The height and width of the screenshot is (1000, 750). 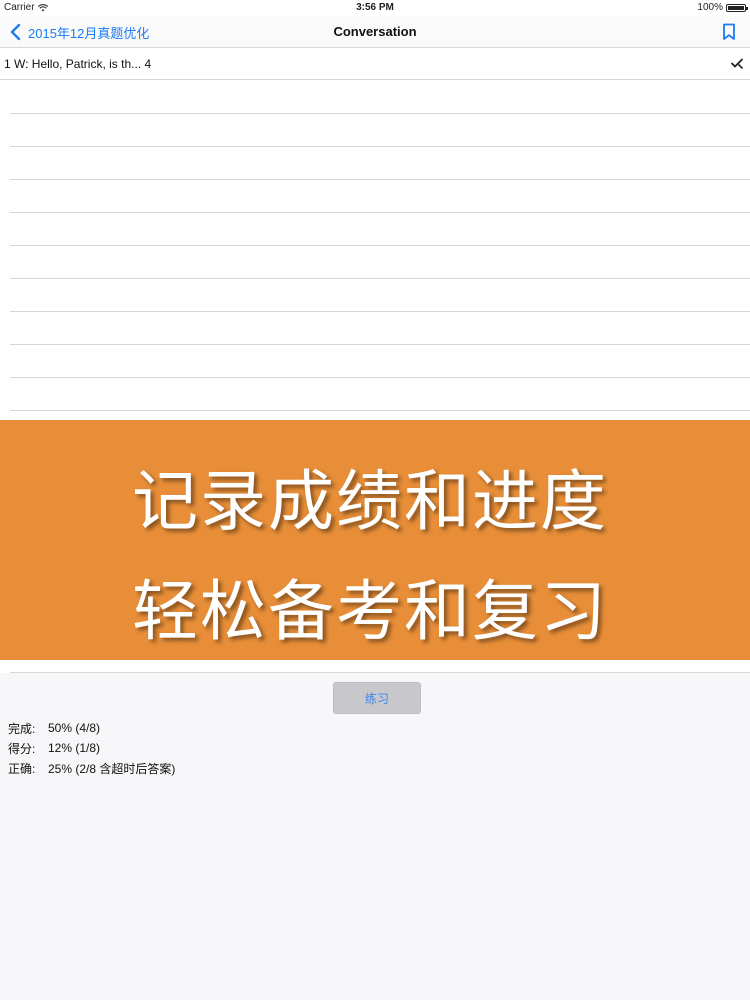 I want to click on clock: 3:56 PM, so click(x=375, y=7).